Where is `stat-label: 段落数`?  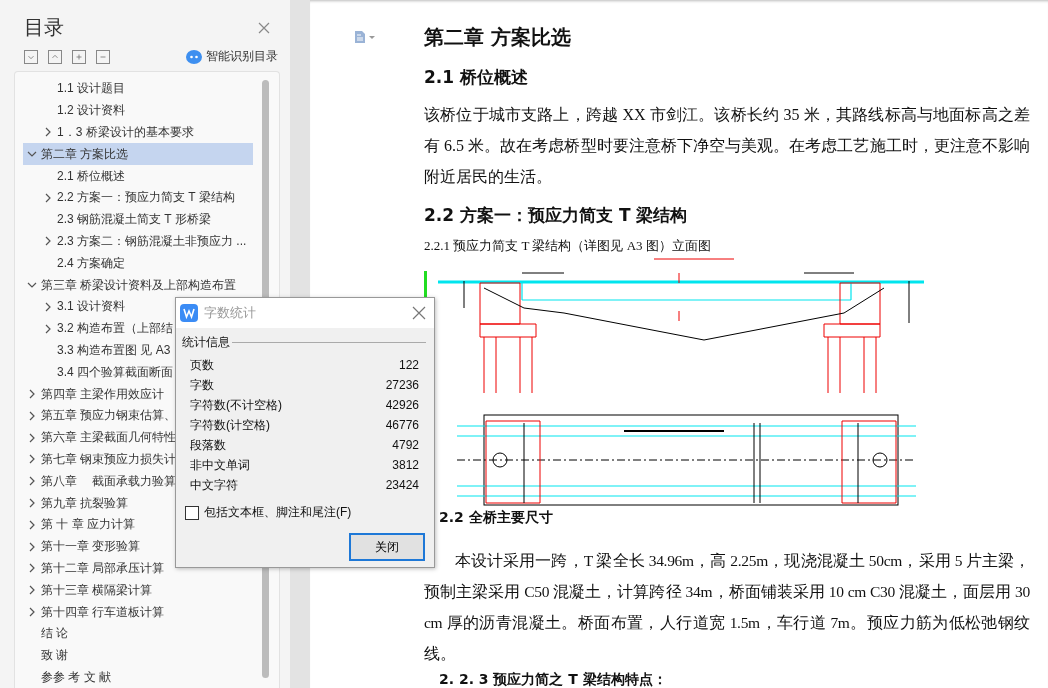
stat-label: 段落数 is located at coordinates (208, 445).